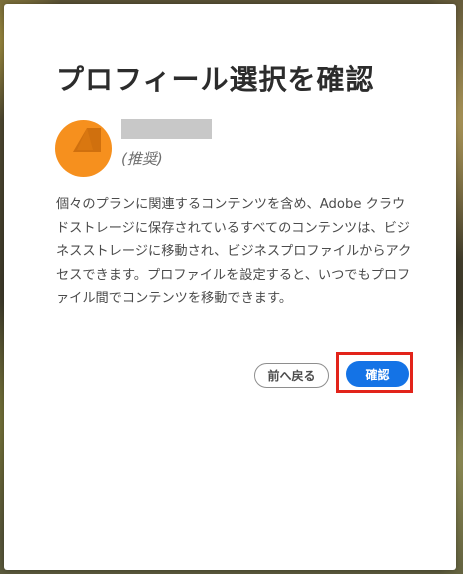 Image resolution: width=463 pixels, height=574 pixels. I want to click on dialog-title: プロフィール選択を確認, so click(215, 79).